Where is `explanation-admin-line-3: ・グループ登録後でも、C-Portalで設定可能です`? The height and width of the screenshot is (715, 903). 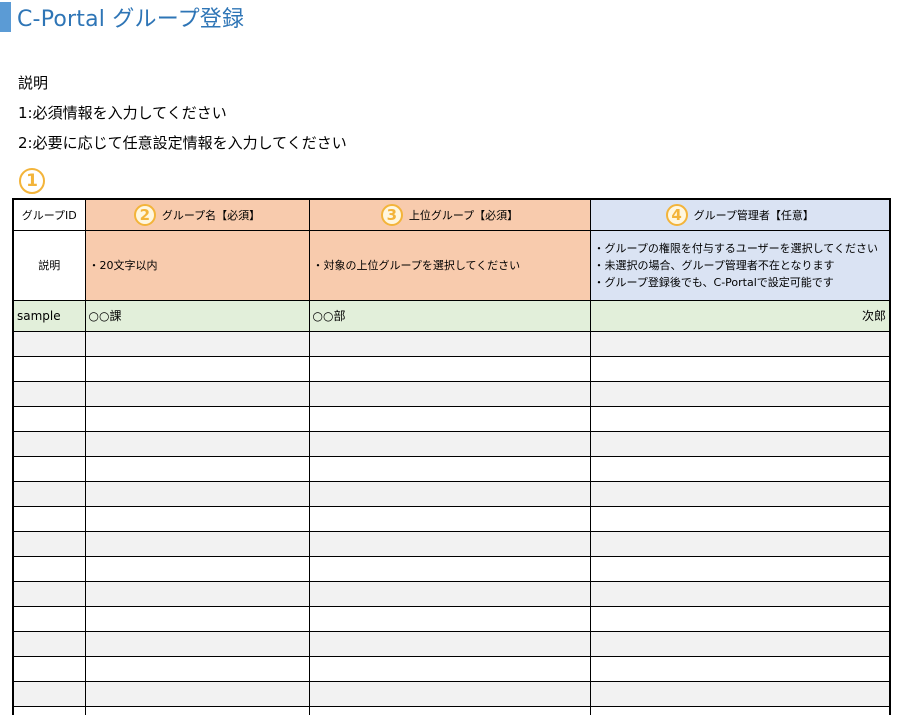
explanation-admin-line-3: ・グループ登録後でも、C-Portalで設定可能です is located at coordinates (713, 282).